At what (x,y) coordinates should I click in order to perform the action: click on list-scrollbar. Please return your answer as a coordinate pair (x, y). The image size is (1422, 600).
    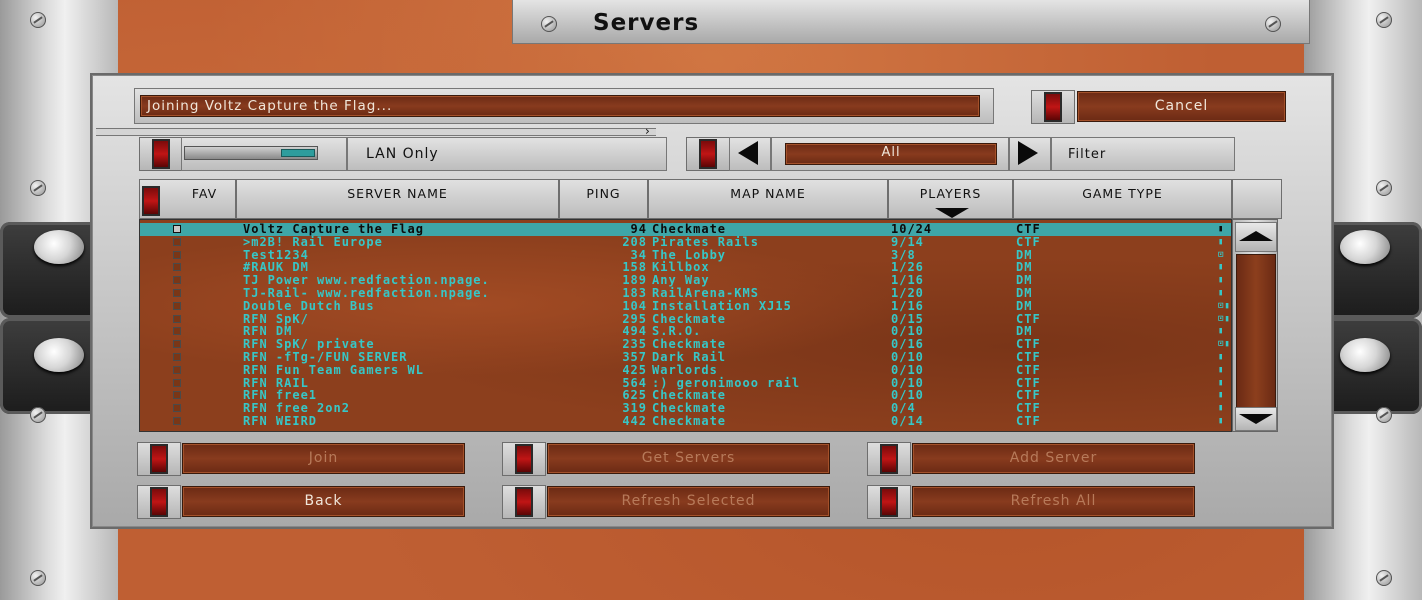
    Looking at the image, I should click on (1255, 325).